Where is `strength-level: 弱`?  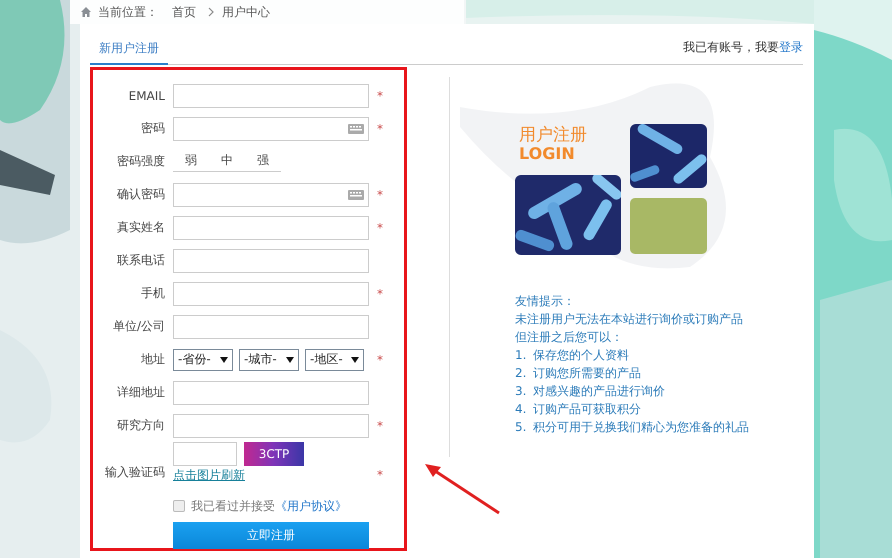
strength-level: 弱 is located at coordinates (191, 160).